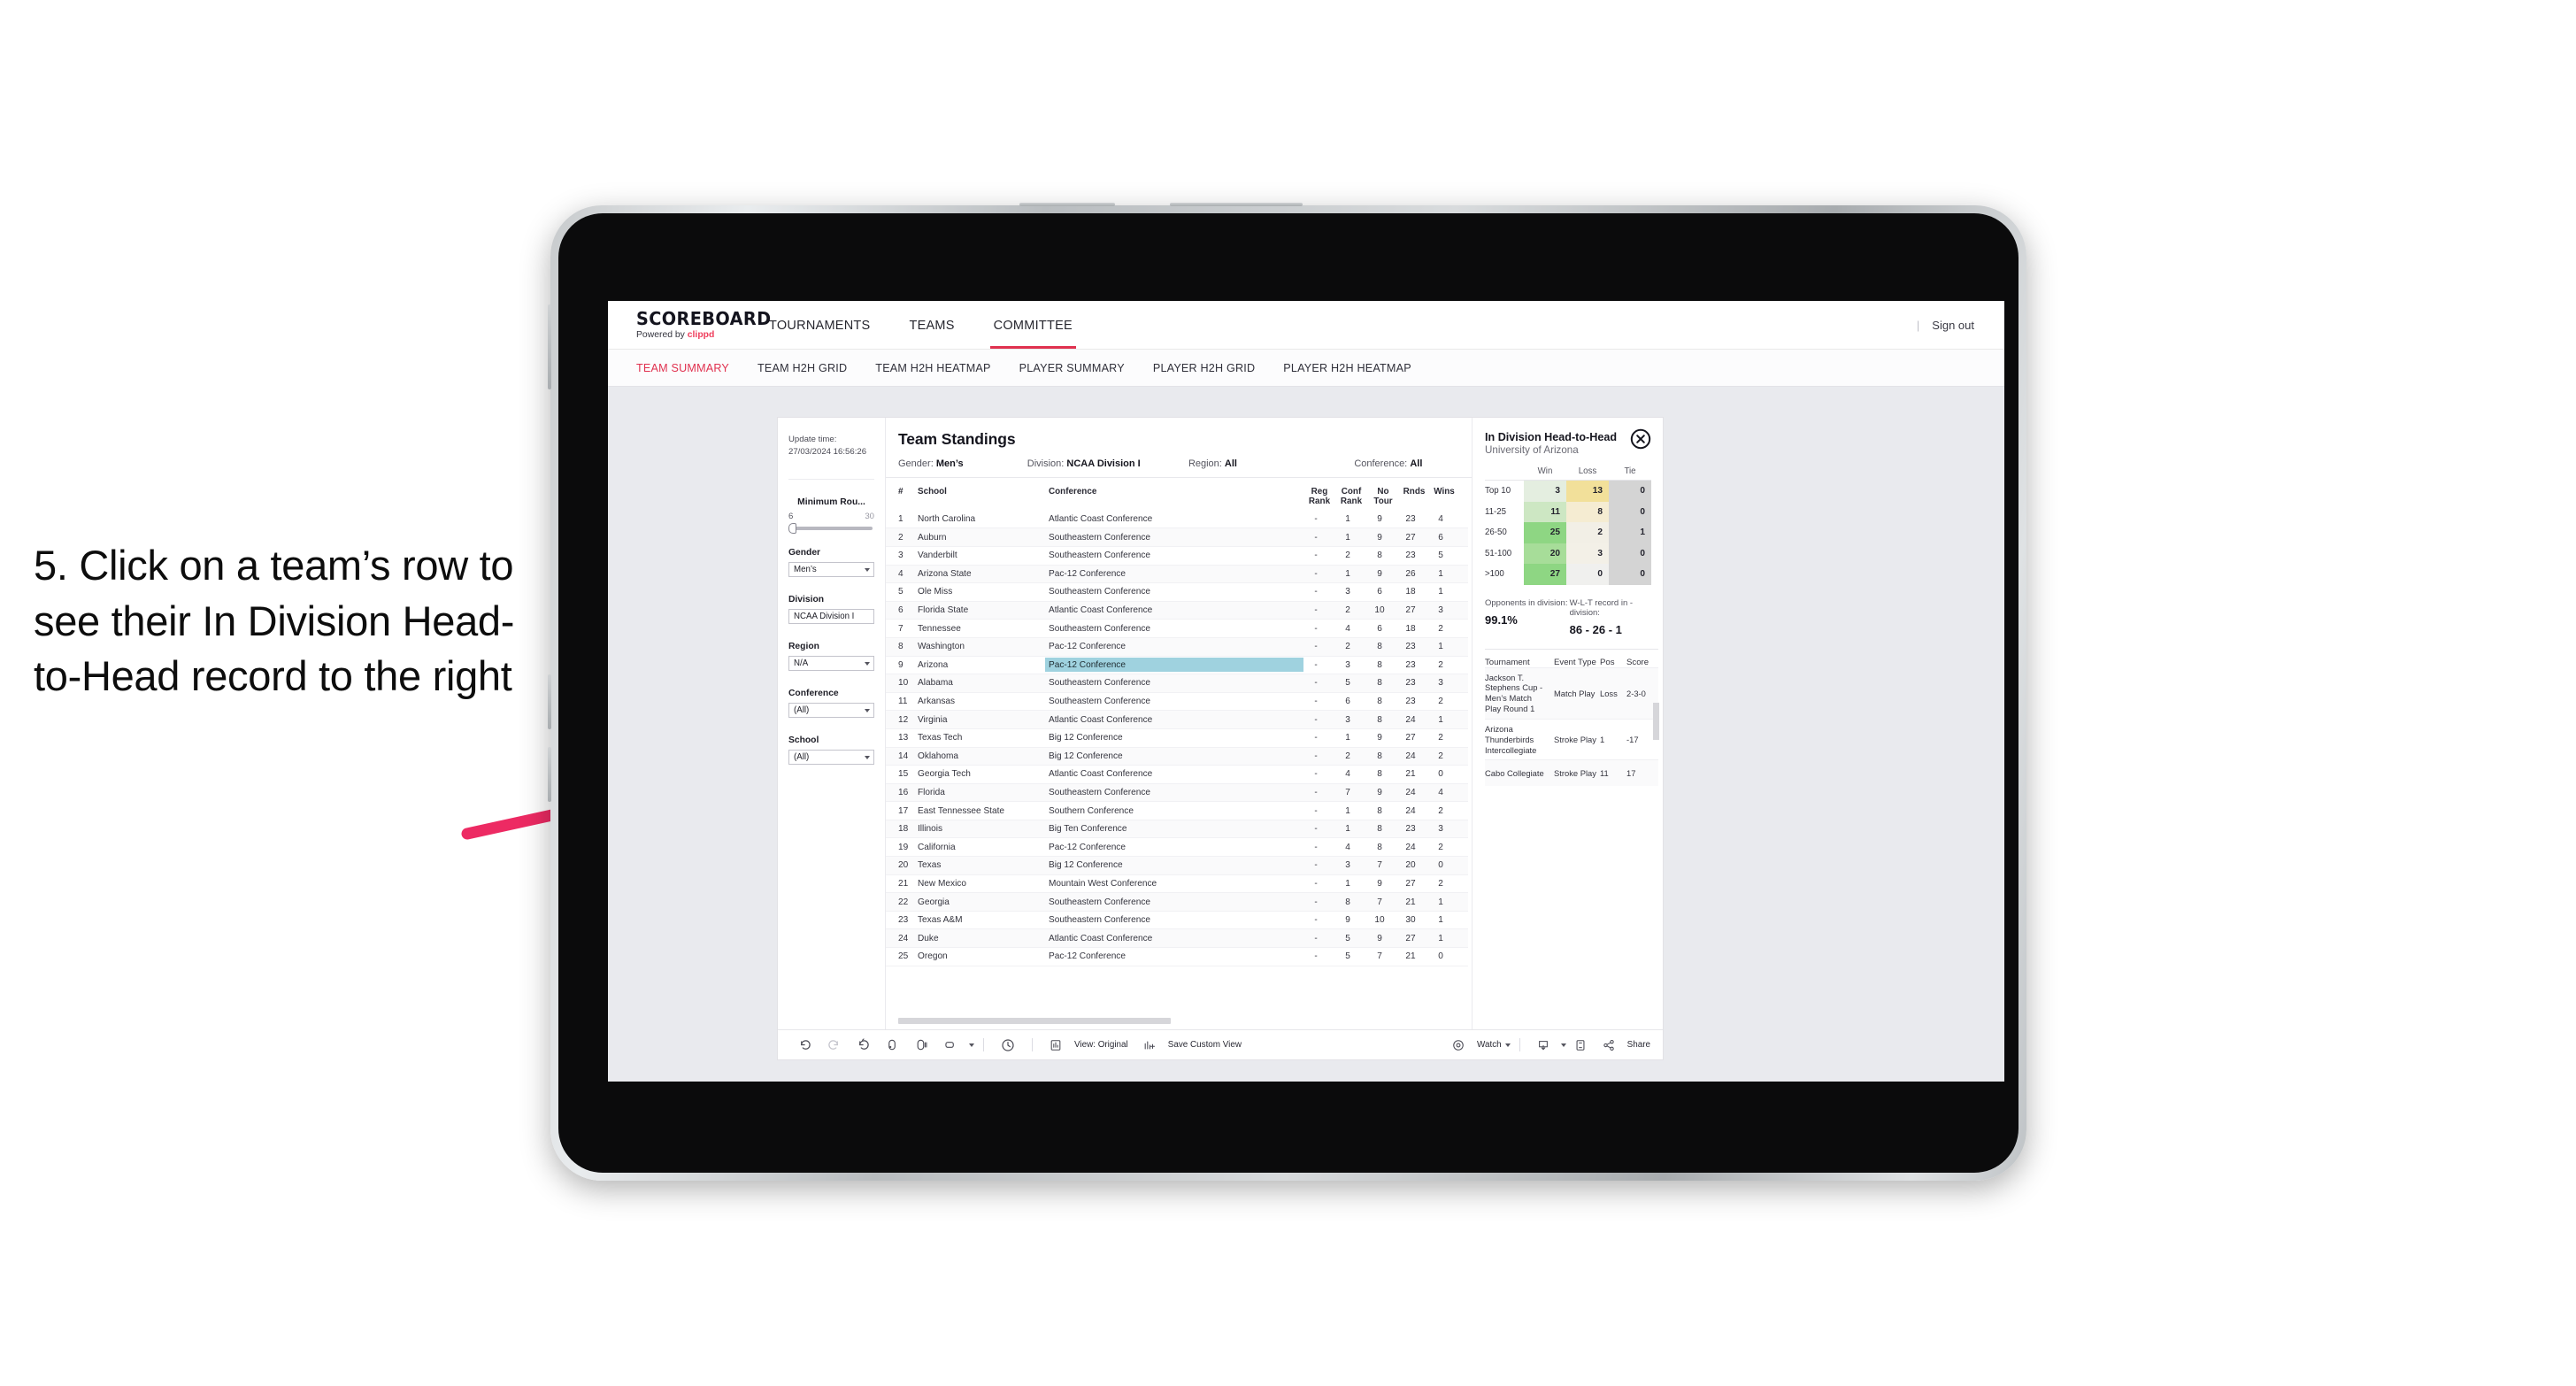 This screenshot has height=1386, width=2576. I want to click on gender-select: Men’s, so click(831, 570).